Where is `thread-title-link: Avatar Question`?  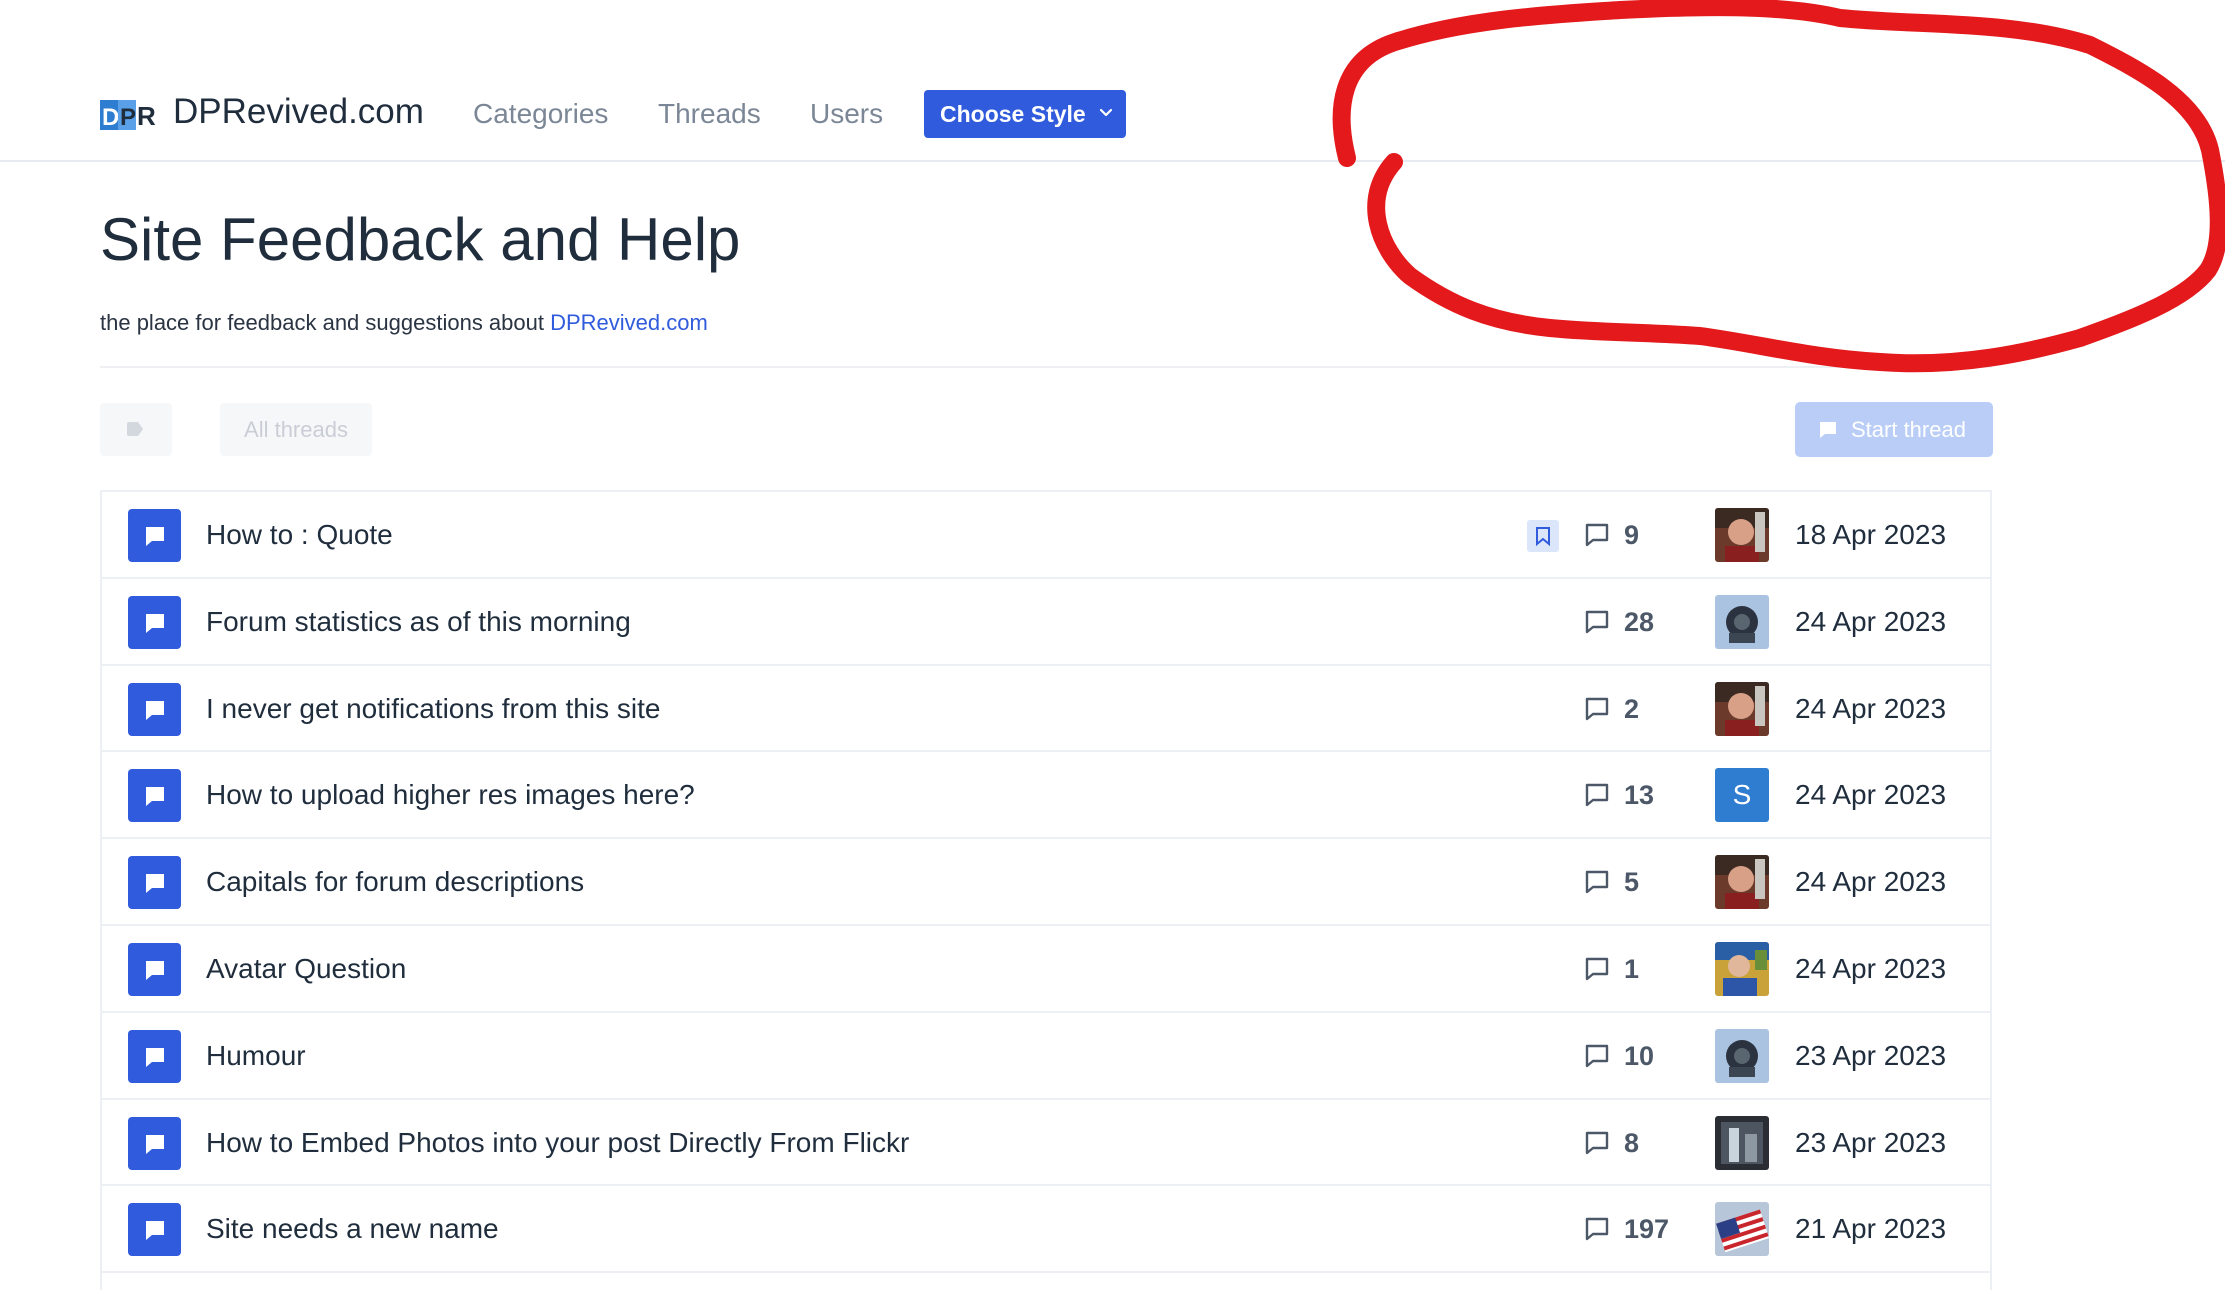 thread-title-link: Avatar Question is located at coordinates (306, 969).